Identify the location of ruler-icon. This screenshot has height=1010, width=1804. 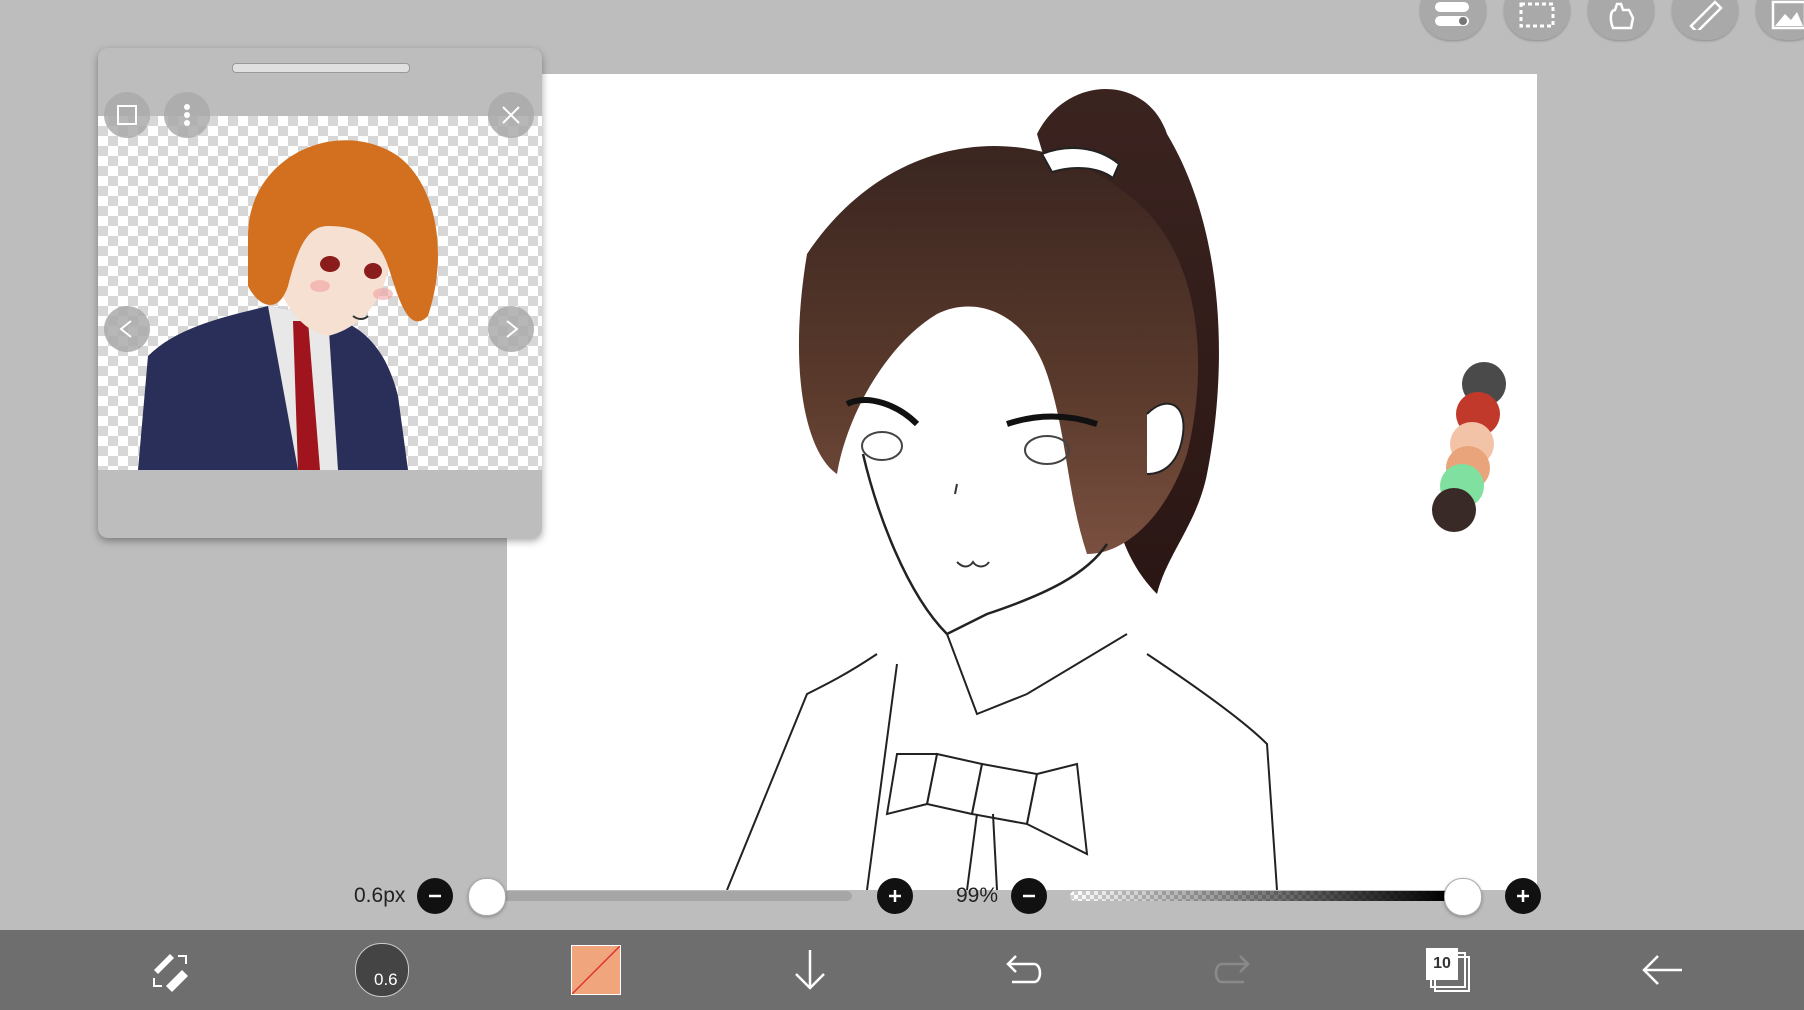
(1706, 15).